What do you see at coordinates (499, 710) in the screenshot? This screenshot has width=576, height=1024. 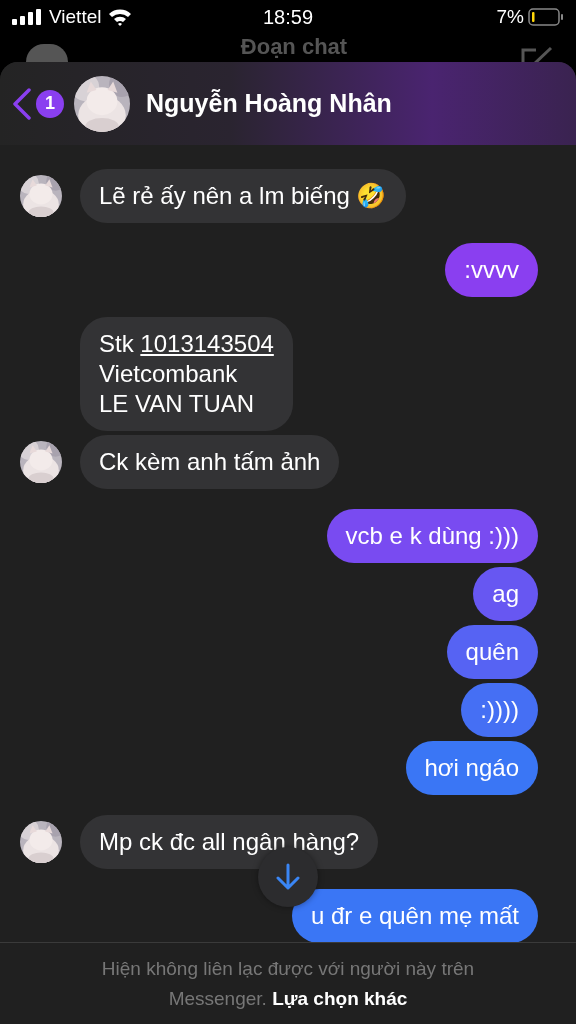 I see `sent-message: :))))` at bounding box center [499, 710].